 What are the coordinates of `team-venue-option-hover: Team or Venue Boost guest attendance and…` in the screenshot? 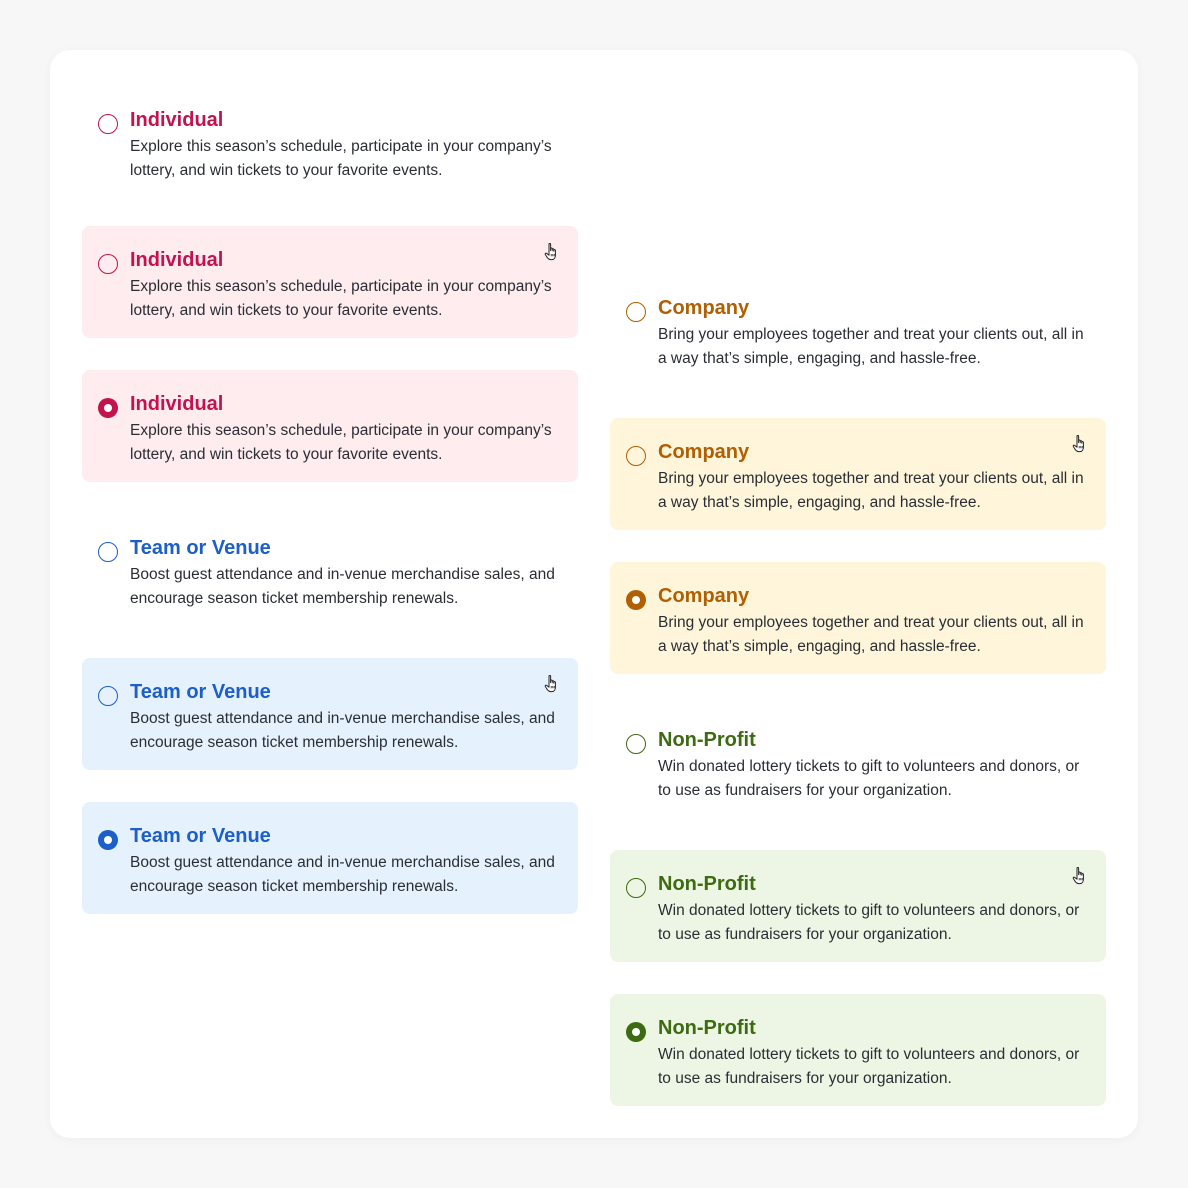 It's located at (330, 714).